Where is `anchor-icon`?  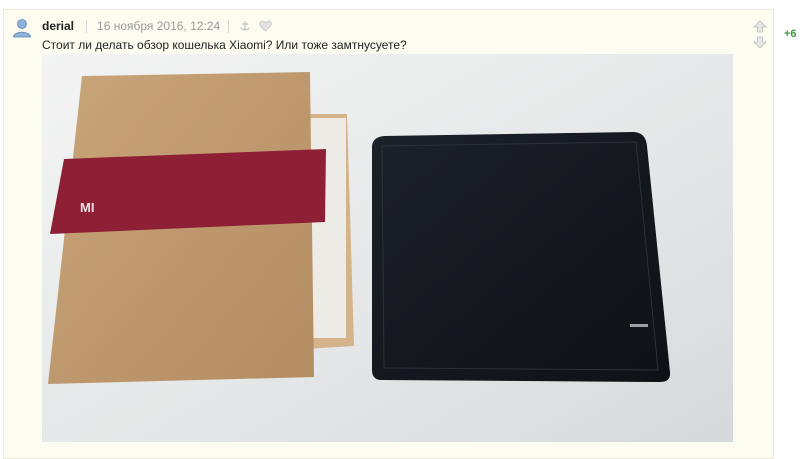
anchor-icon is located at coordinates (245, 26).